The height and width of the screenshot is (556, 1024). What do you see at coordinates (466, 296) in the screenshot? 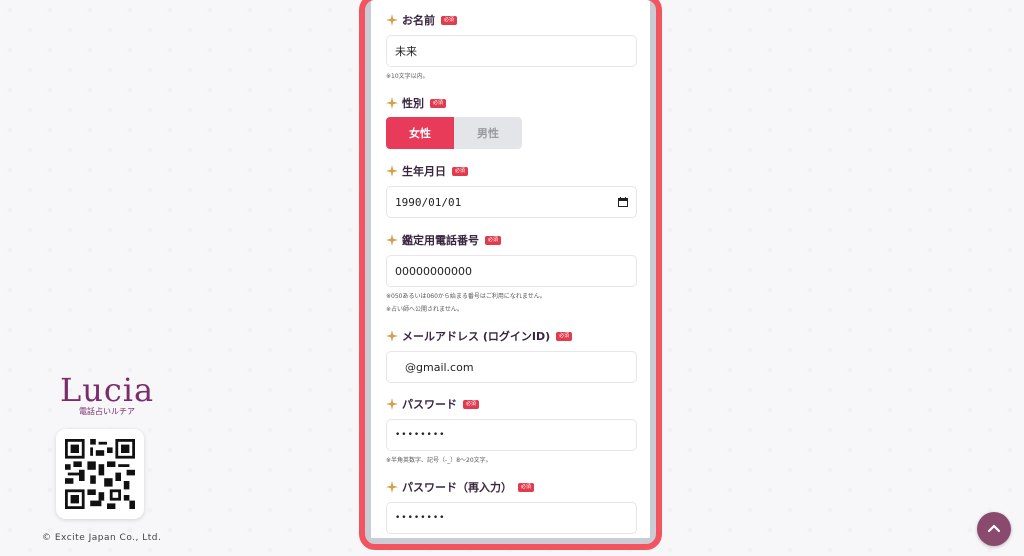
I see `phone-note-1: ※050あるいは060から始まる番号はご利用になれません。` at bounding box center [466, 296].